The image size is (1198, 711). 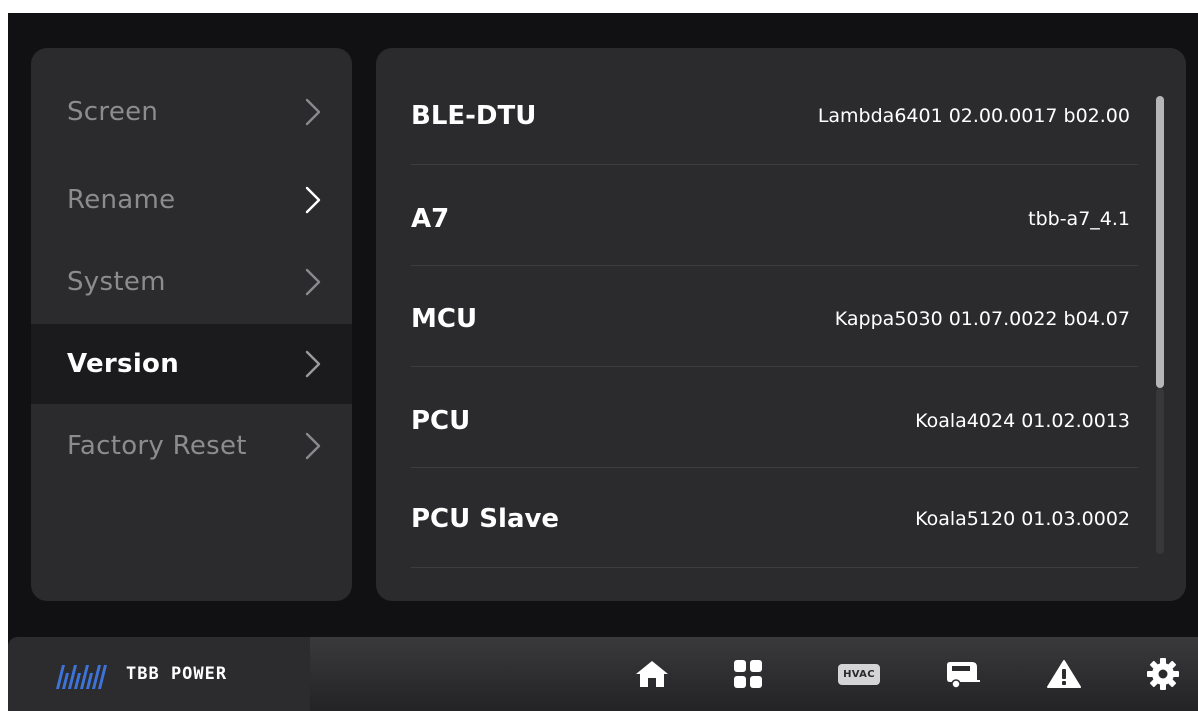 I want to click on version-value: tbb-a7_4.1, so click(x=1079, y=218).